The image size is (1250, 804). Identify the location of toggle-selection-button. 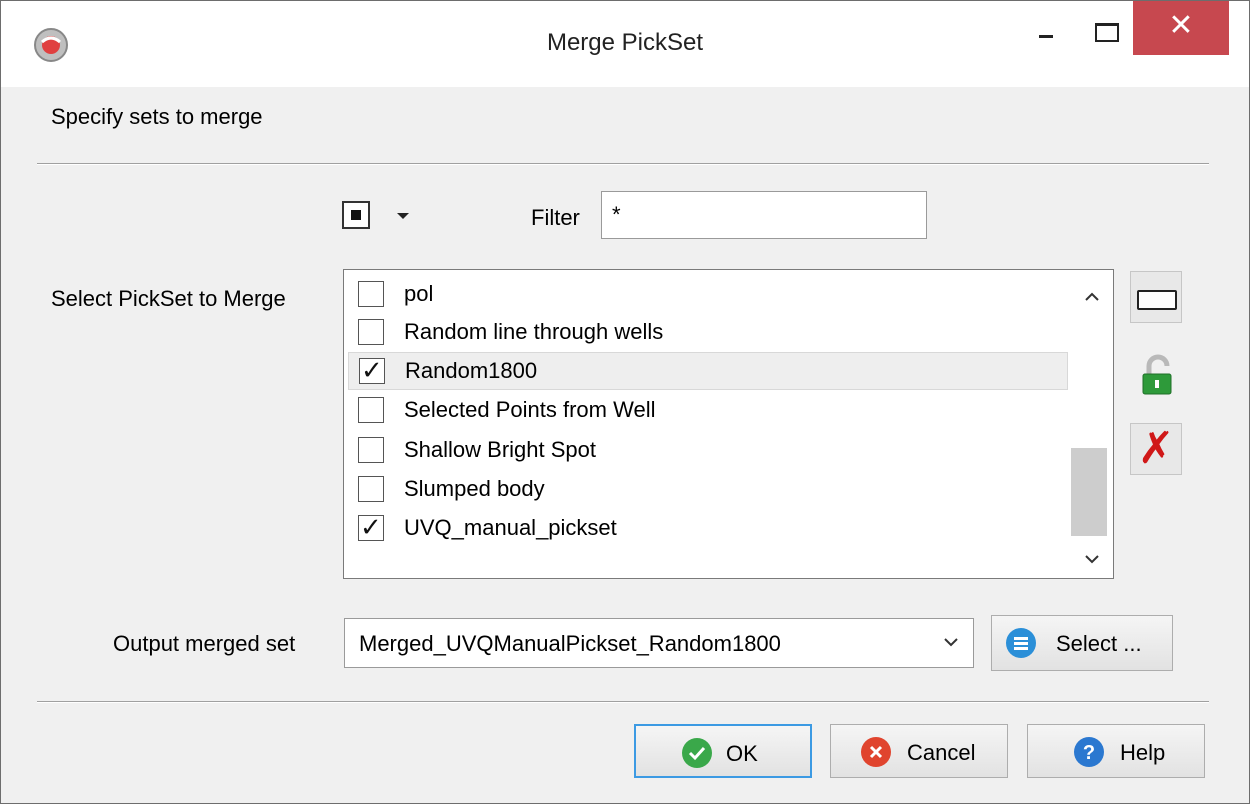
(1156, 297).